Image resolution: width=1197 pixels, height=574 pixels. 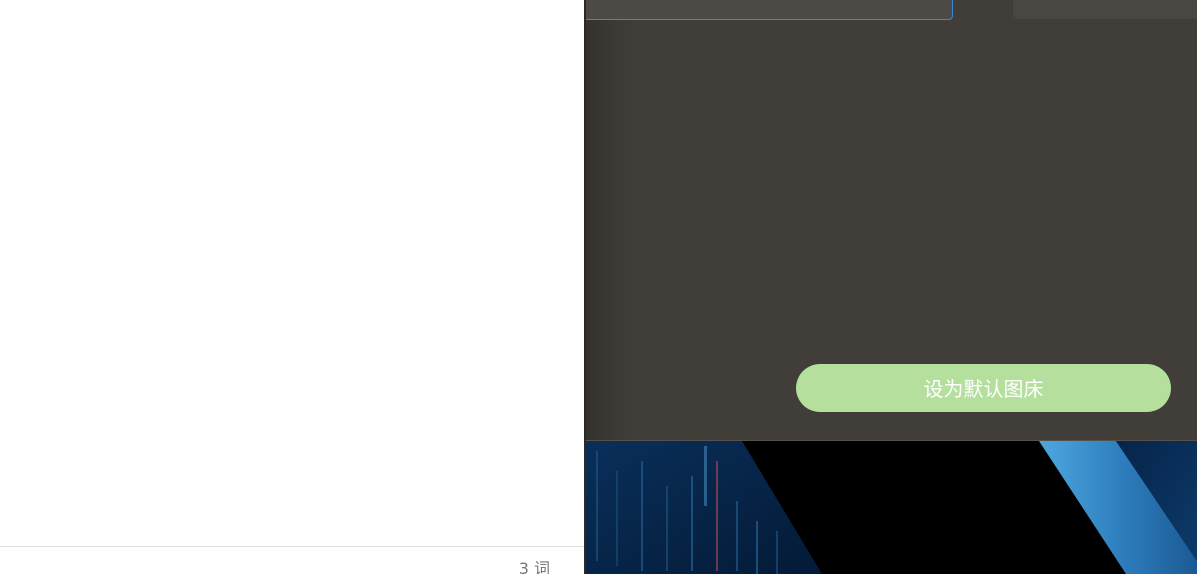 What do you see at coordinates (534, 566) in the screenshot?
I see `word-count: 3 词` at bounding box center [534, 566].